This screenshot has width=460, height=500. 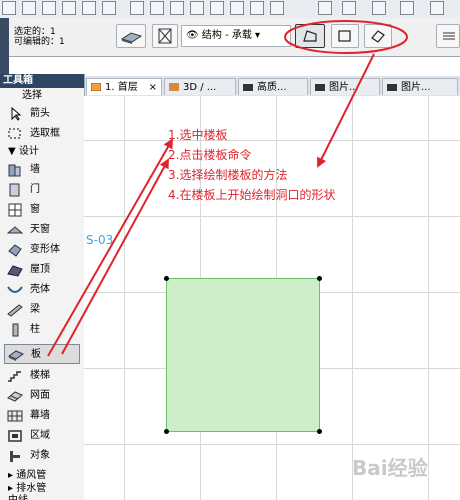 What do you see at coordinates (390, 468) in the screenshot?
I see `watermark: Bai经验` at bounding box center [390, 468].